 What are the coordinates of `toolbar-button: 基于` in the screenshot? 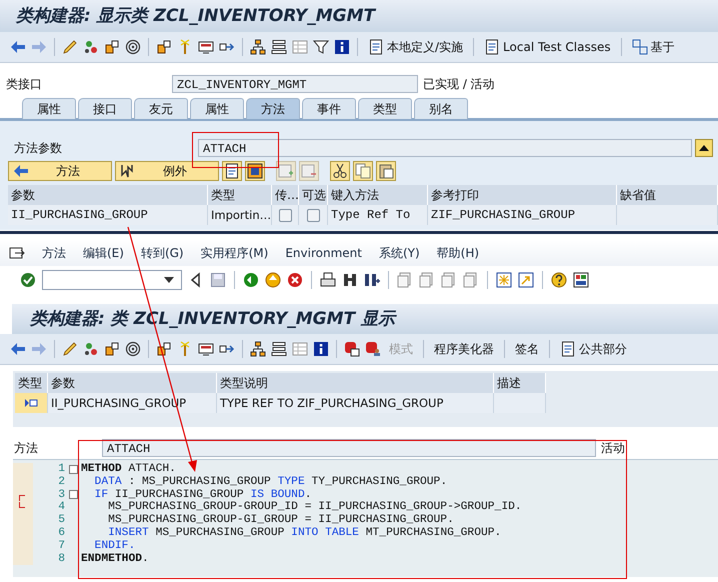 It's located at (653, 47).